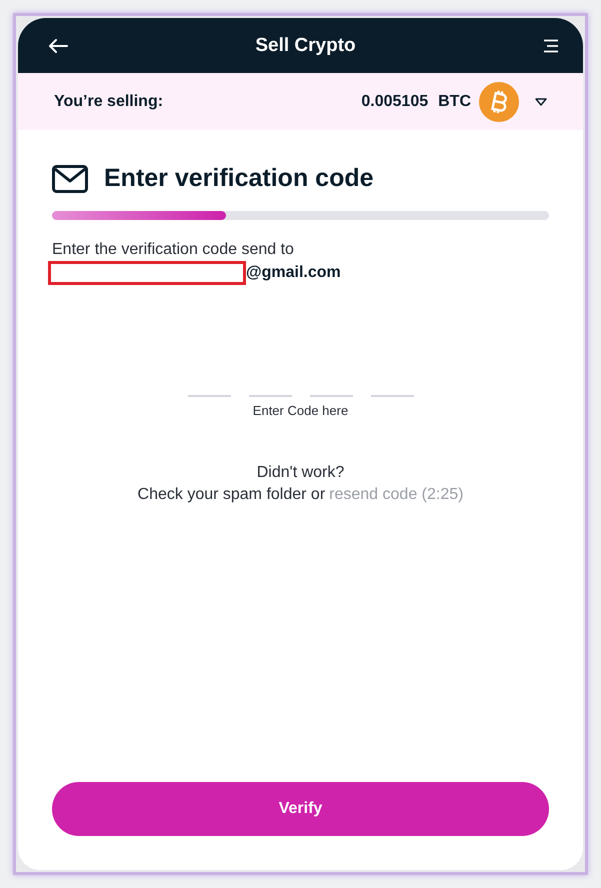 This screenshot has width=601, height=888. Describe the element at coordinates (541, 102) in the screenshot. I see `caret-icon` at that location.